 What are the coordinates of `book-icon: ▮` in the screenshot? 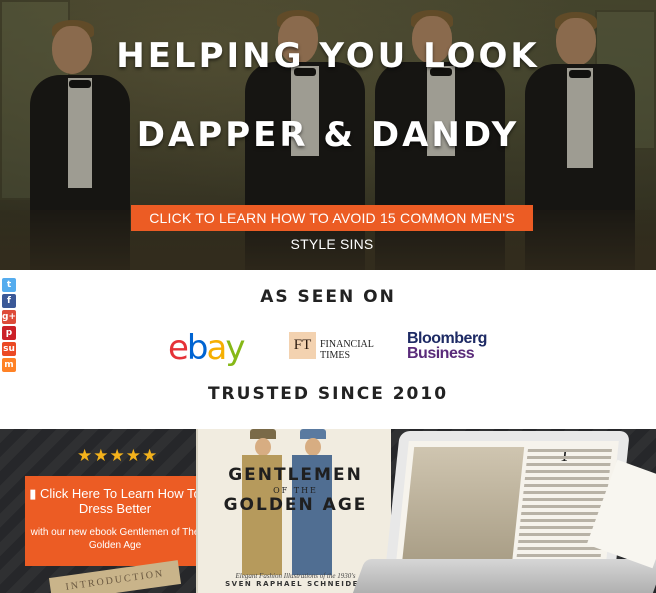 It's located at (35, 493).